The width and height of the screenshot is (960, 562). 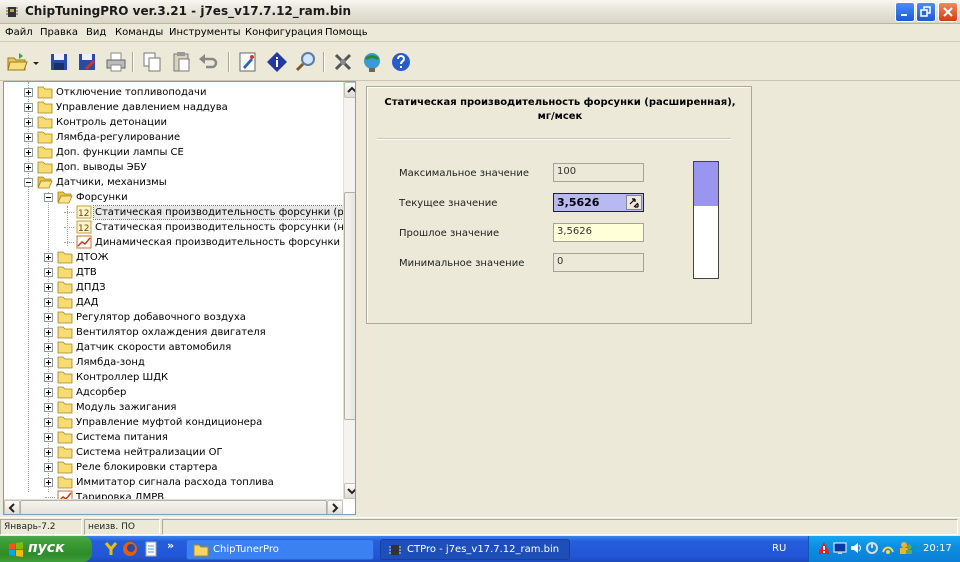 I want to click on menu-configuration: Конфигурация, so click(x=284, y=32).